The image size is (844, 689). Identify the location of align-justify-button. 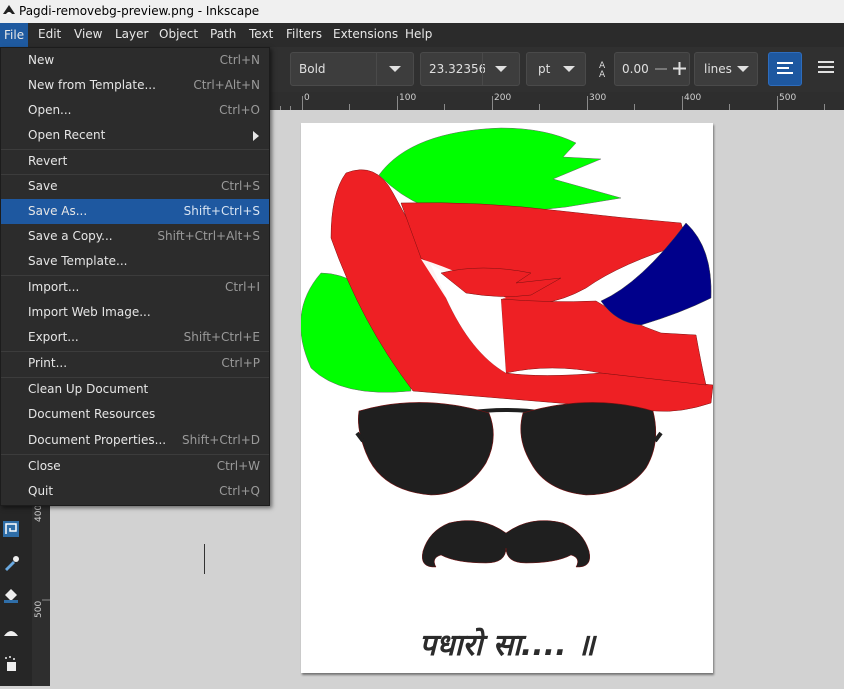
(826, 68).